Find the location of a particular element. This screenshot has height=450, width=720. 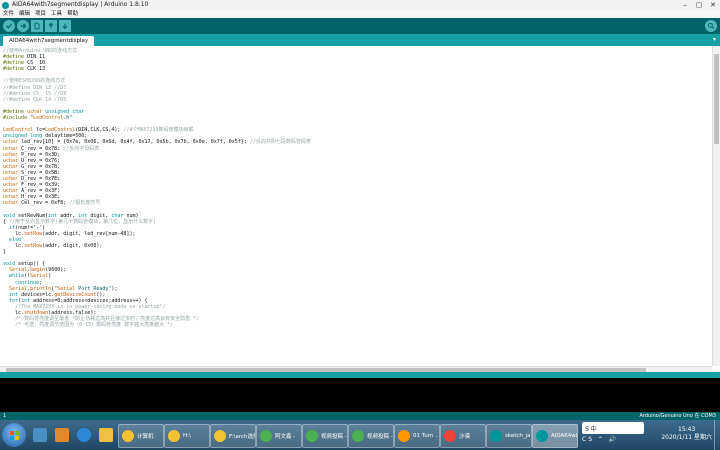

taskbar-task: 阿文鑫 - is located at coordinates (279, 436).